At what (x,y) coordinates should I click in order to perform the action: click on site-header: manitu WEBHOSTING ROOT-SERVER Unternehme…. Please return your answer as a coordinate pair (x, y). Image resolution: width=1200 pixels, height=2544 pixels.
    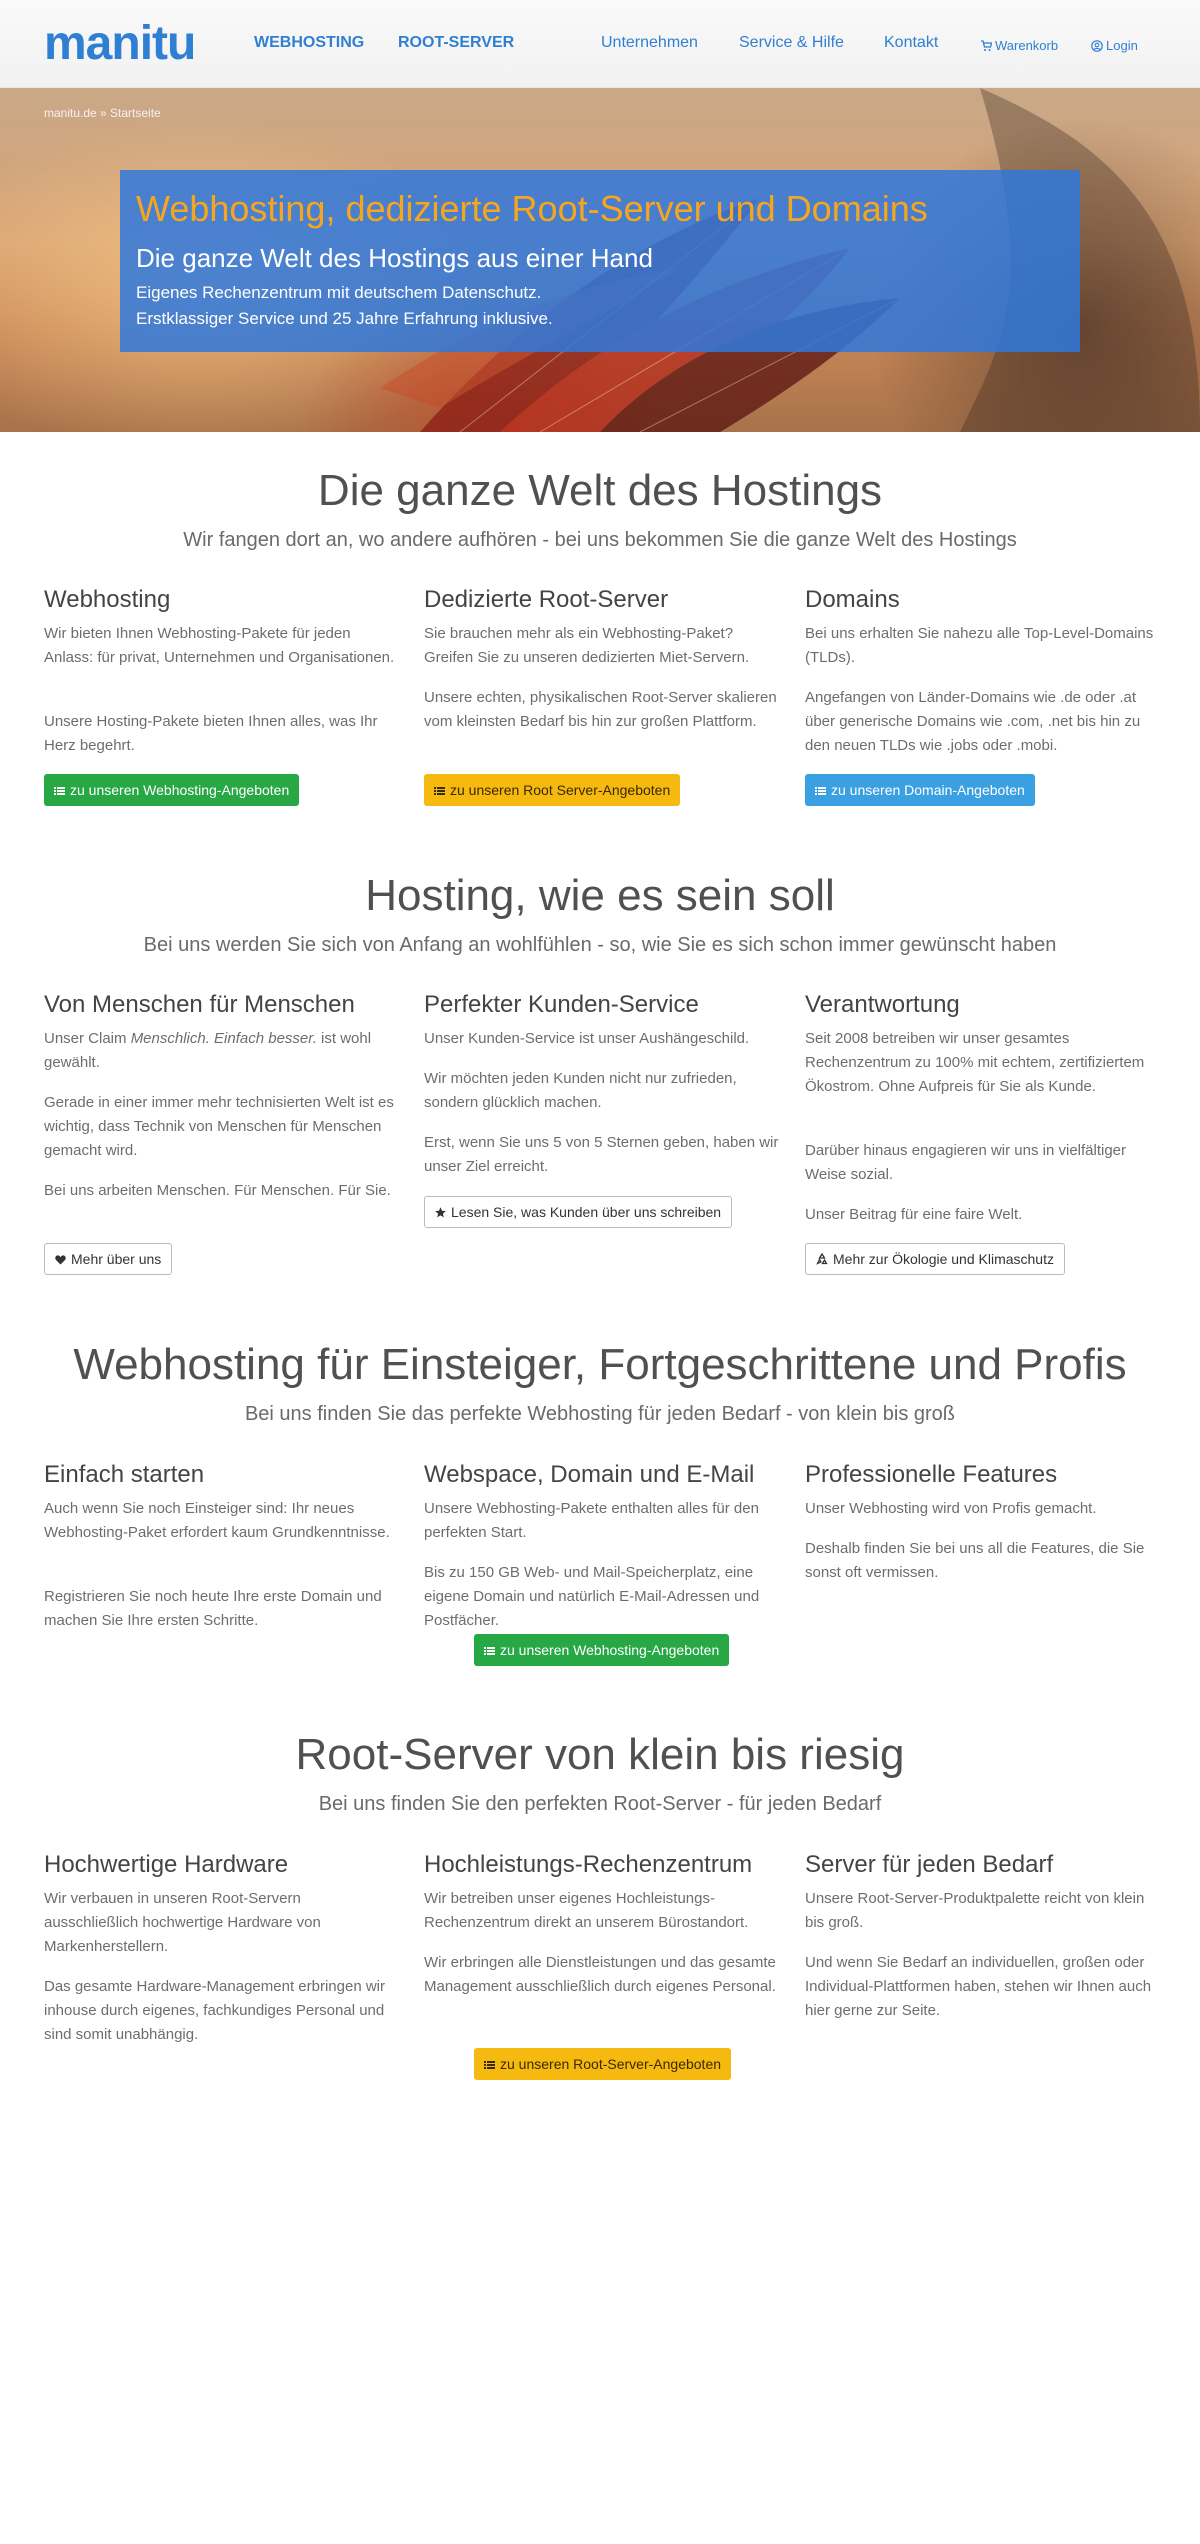
    Looking at the image, I should click on (600, 44).